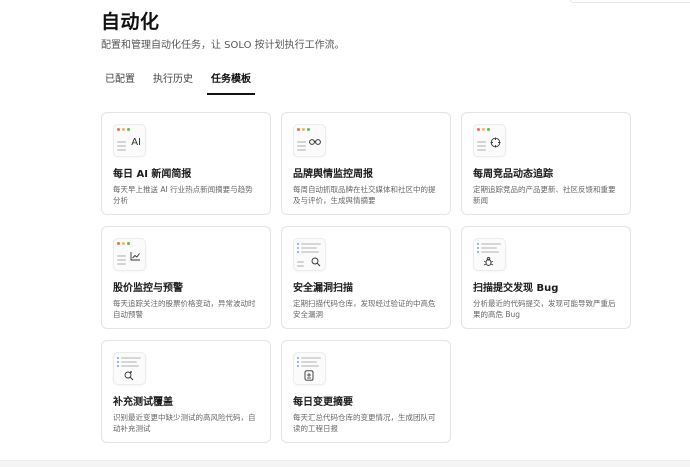  I want to click on ai-text-icon: AI, so click(136, 142).